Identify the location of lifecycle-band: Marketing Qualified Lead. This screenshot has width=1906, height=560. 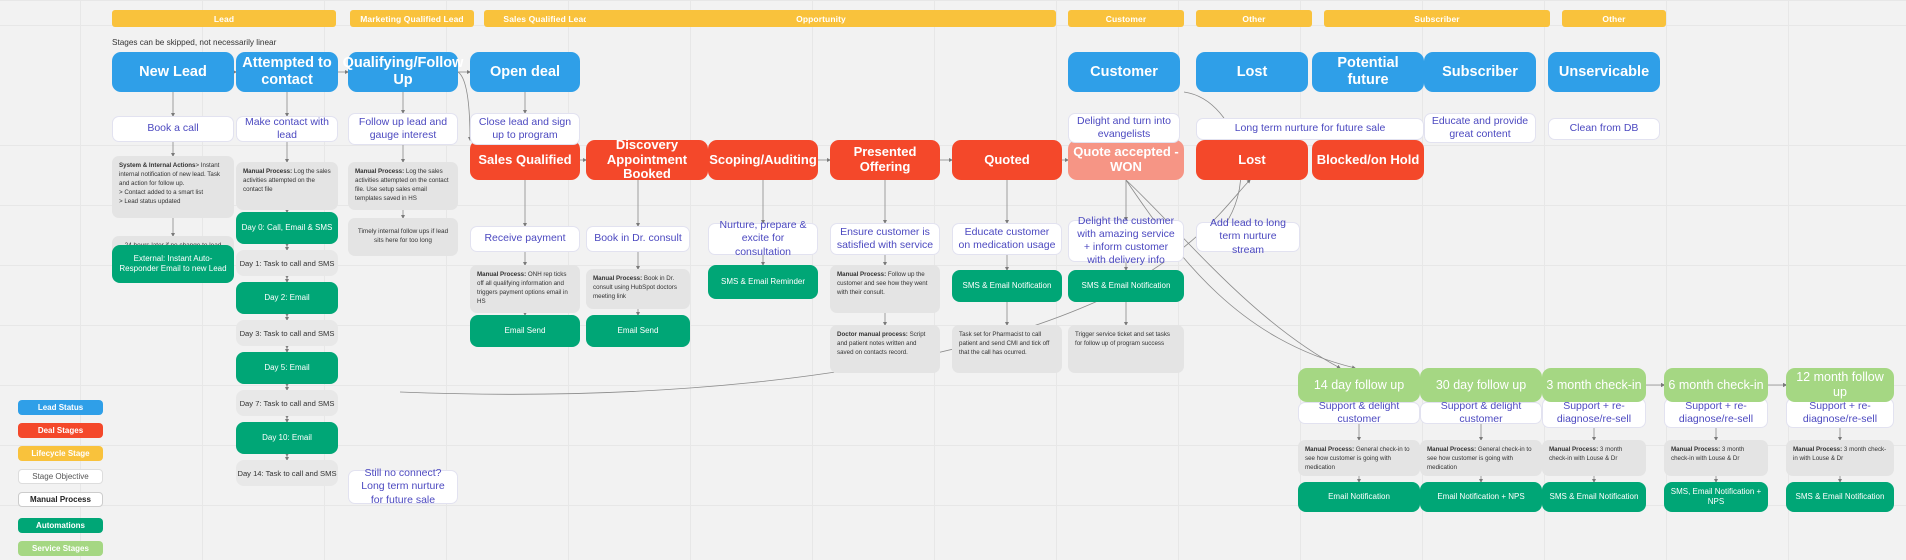
(412, 18).